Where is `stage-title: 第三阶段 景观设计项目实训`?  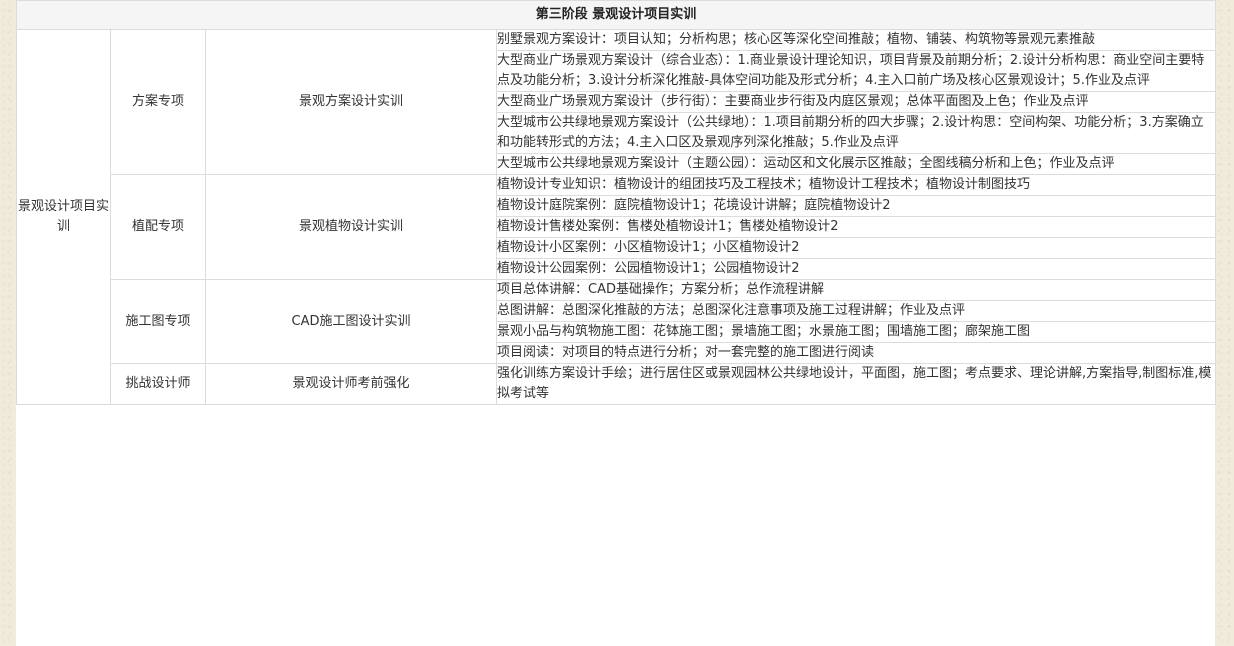 stage-title: 第三阶段 景观设计项目实训 is located at coordinates (616, 15).